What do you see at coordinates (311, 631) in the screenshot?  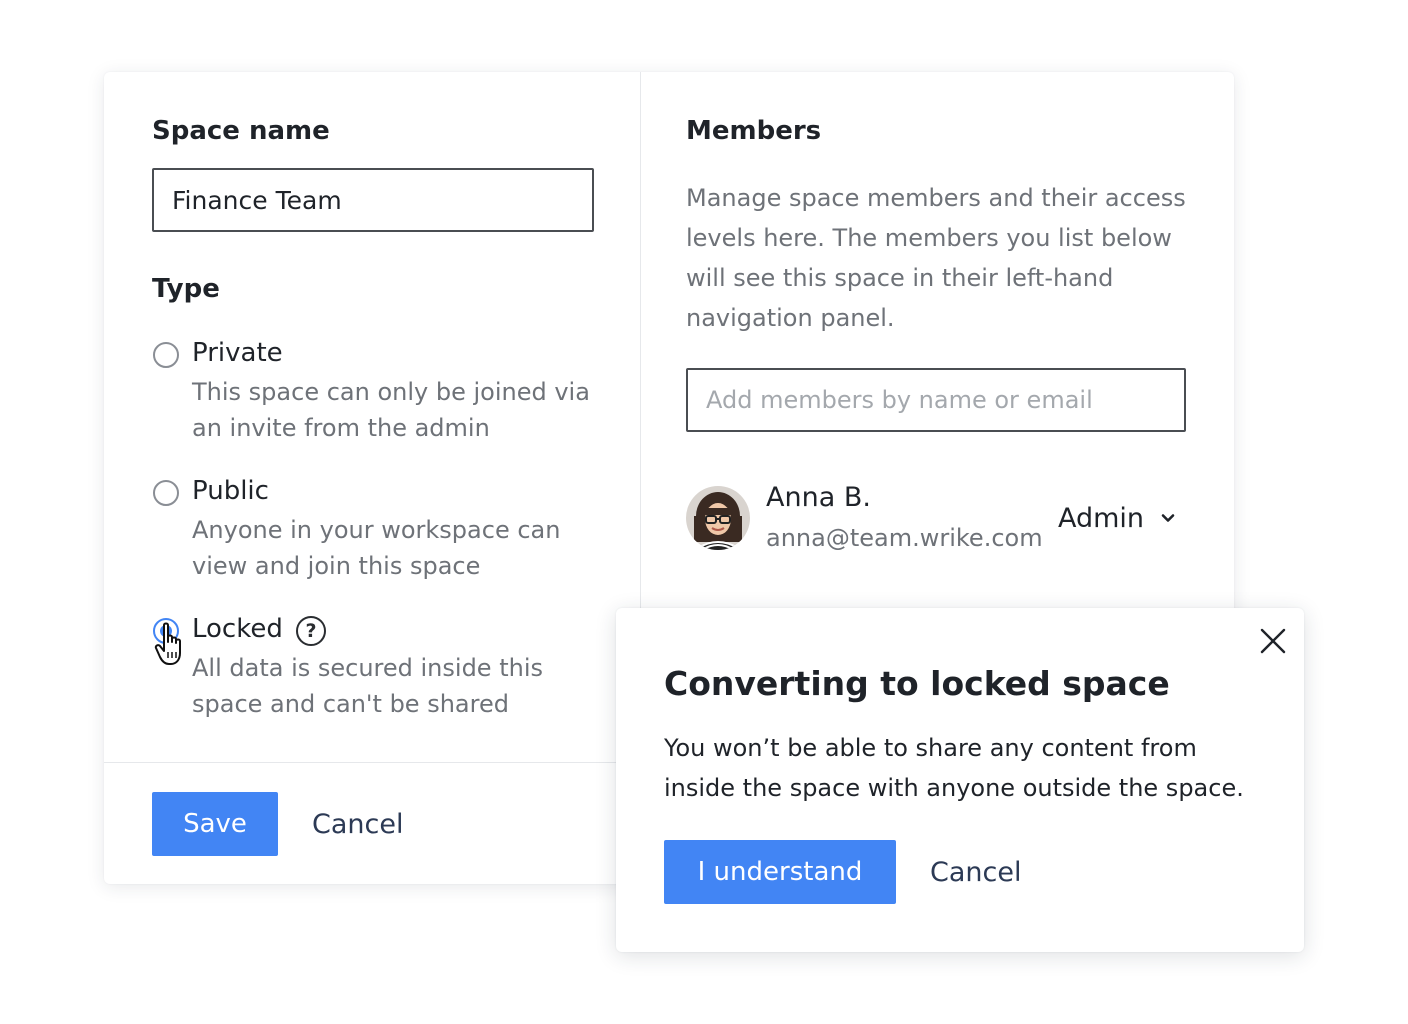 I see `help-icon: ?` at bounding box center [311, 631].